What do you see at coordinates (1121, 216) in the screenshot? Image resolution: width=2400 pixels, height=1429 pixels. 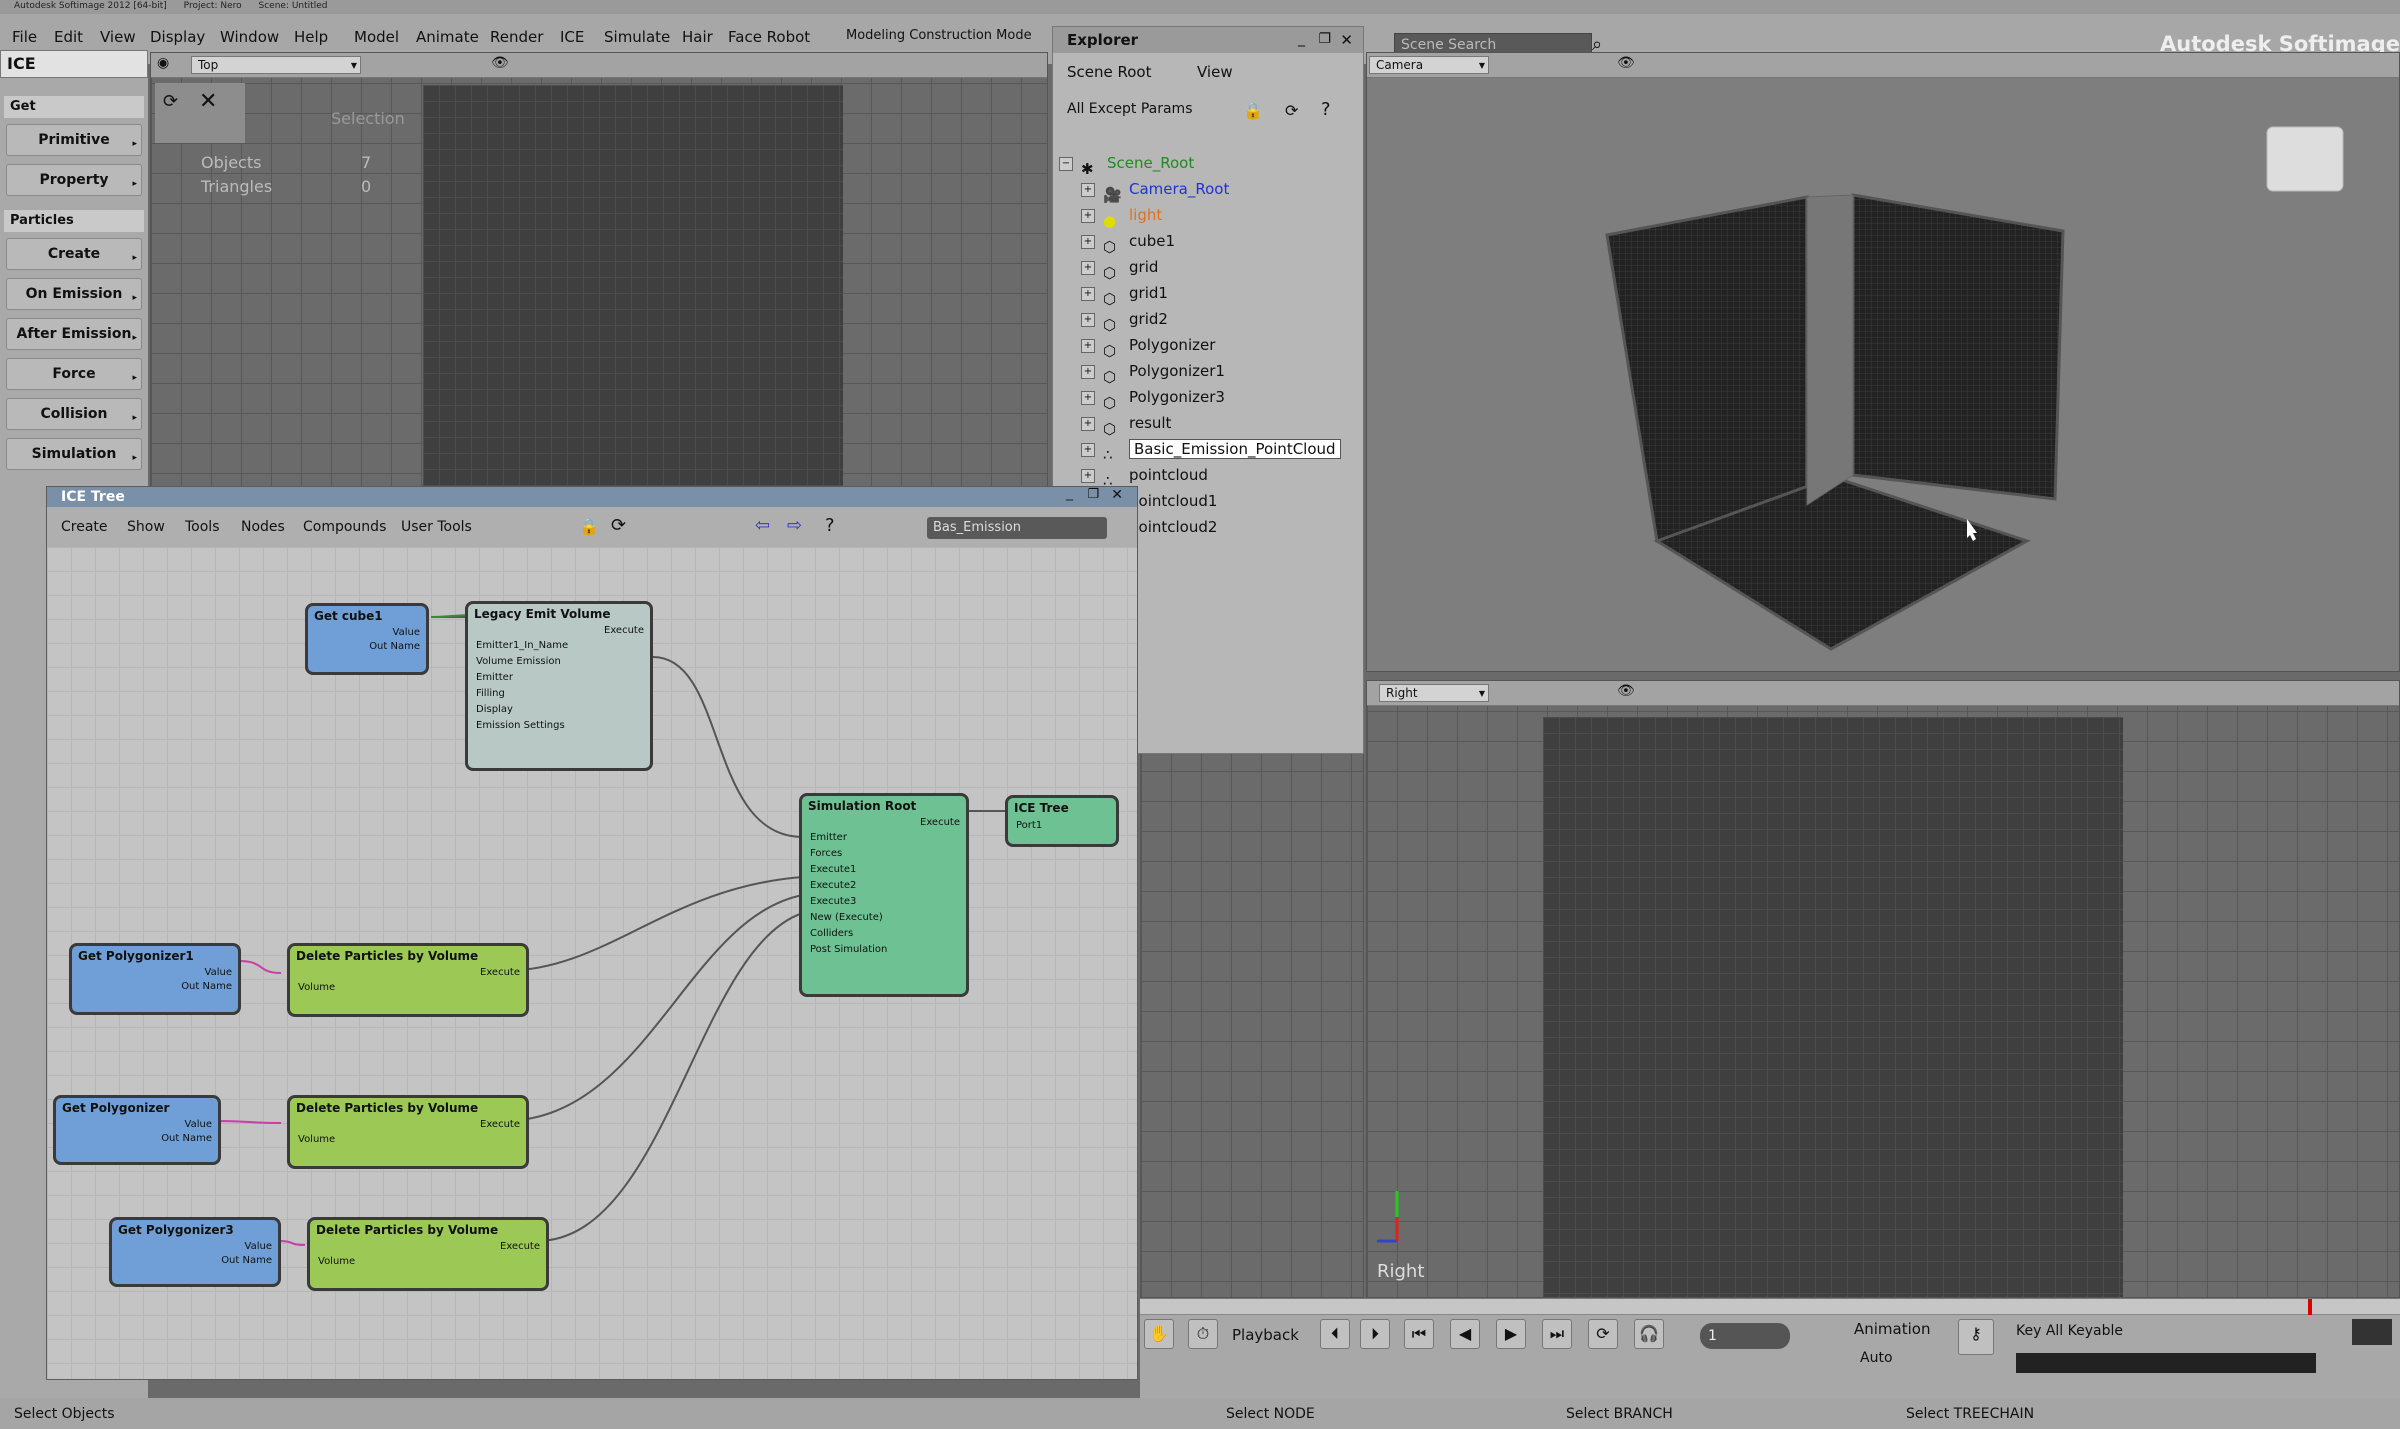 I see `tree-item-light: + ● light` at bounding box center [1121, 216].